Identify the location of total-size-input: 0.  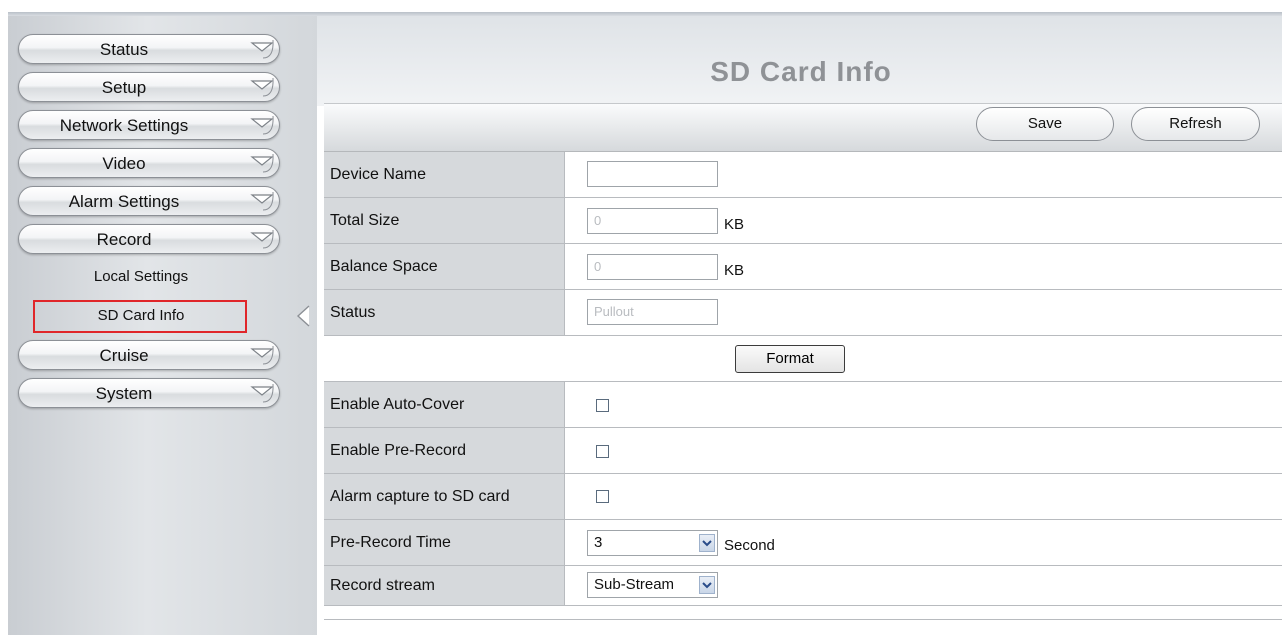
(652, 221).